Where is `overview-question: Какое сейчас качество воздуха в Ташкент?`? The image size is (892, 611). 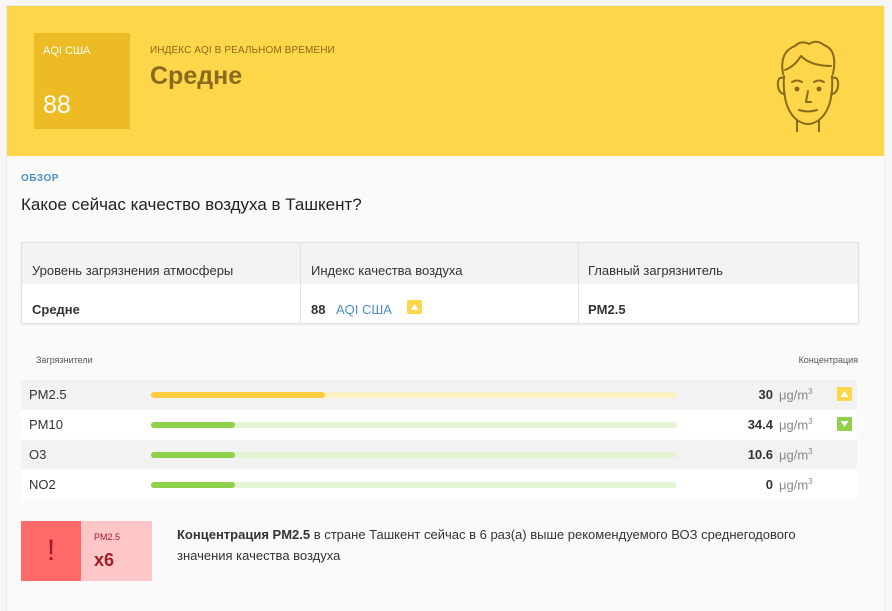
overview-question: Какое сейчас качество воздуха в Ташкент? is located at coordinates (191, 204).